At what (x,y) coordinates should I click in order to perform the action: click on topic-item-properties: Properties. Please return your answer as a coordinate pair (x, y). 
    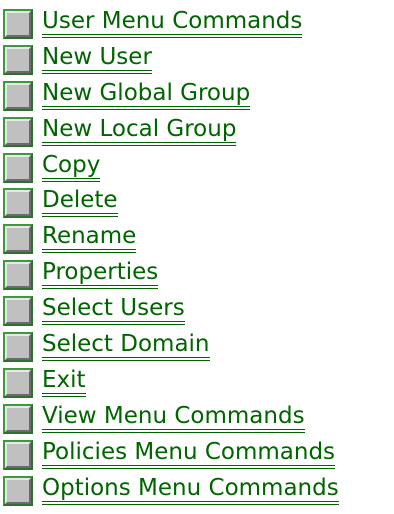
    Looking at the image, I should click on (198, 275).